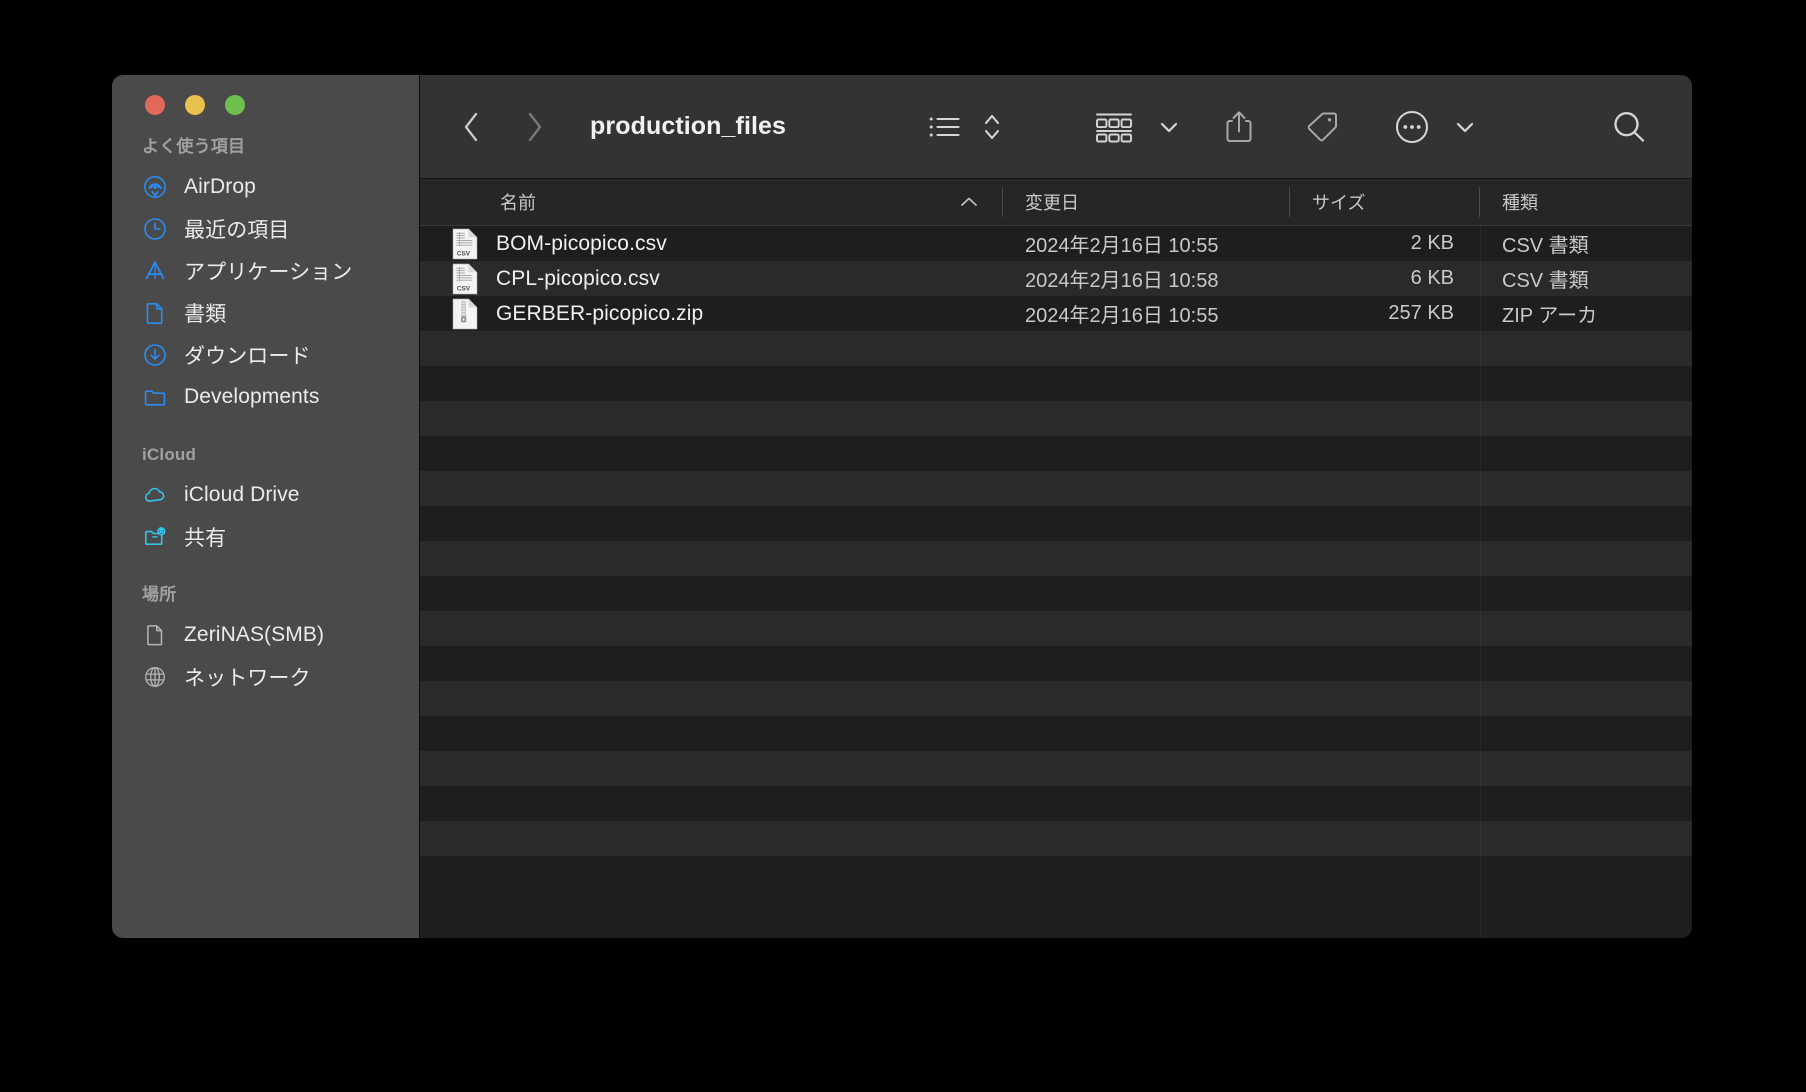  What do you see at coordinates (252, 396) in the screenshot?
I see `sidebar-item-label: Developments` at bounding box center [252, 396].